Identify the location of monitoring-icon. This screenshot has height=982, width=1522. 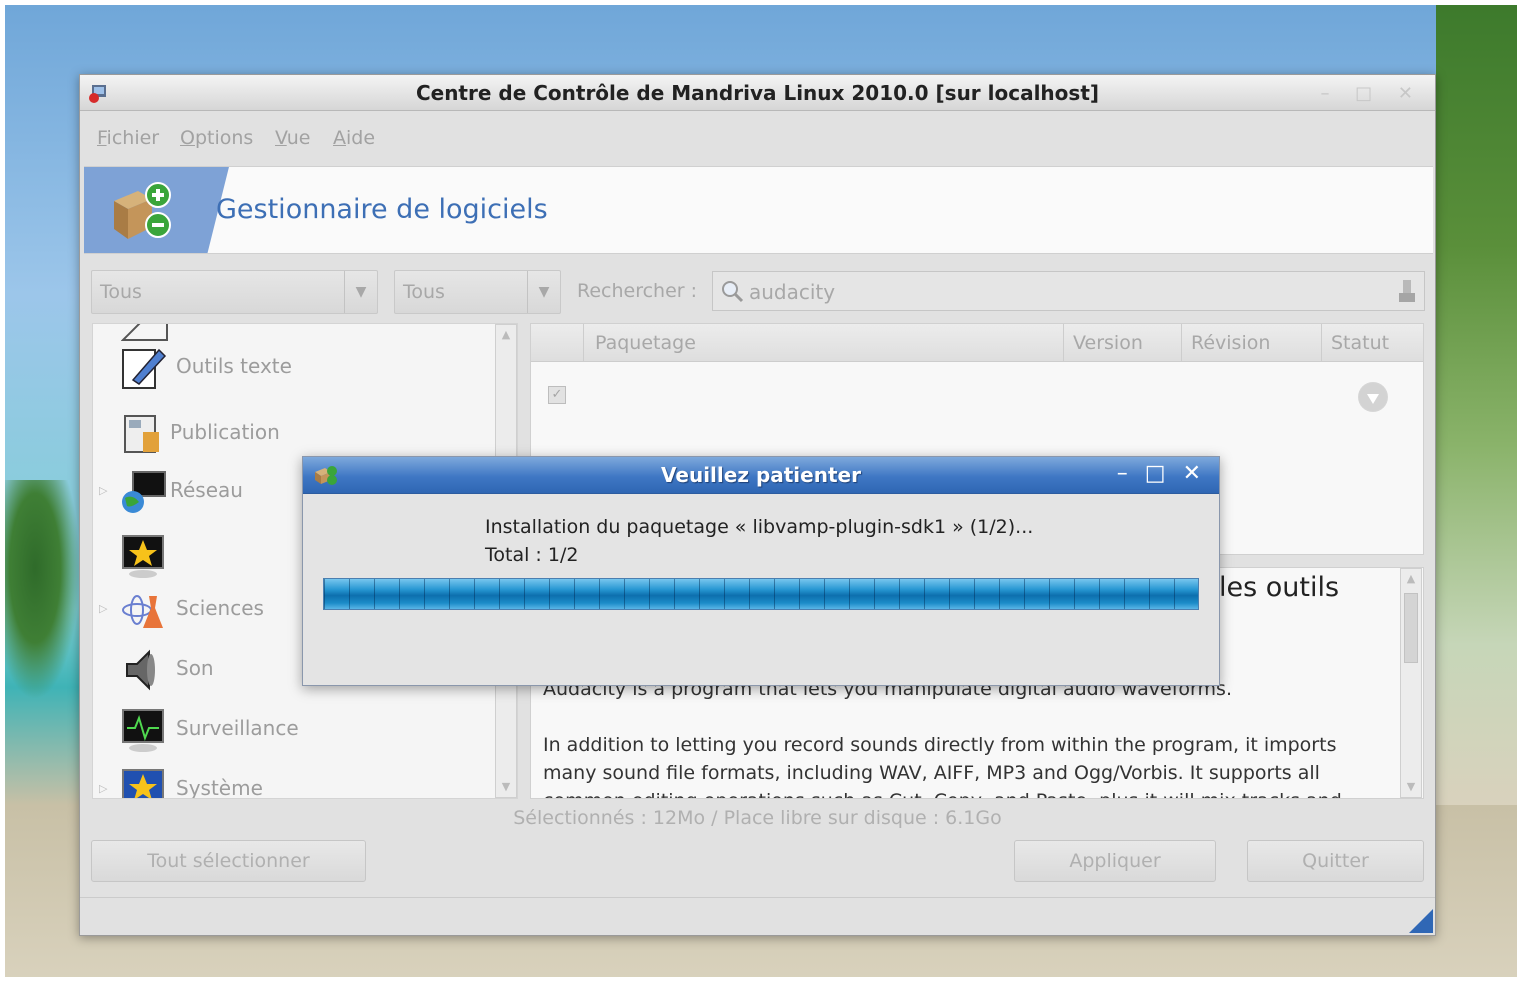
(143, 730).